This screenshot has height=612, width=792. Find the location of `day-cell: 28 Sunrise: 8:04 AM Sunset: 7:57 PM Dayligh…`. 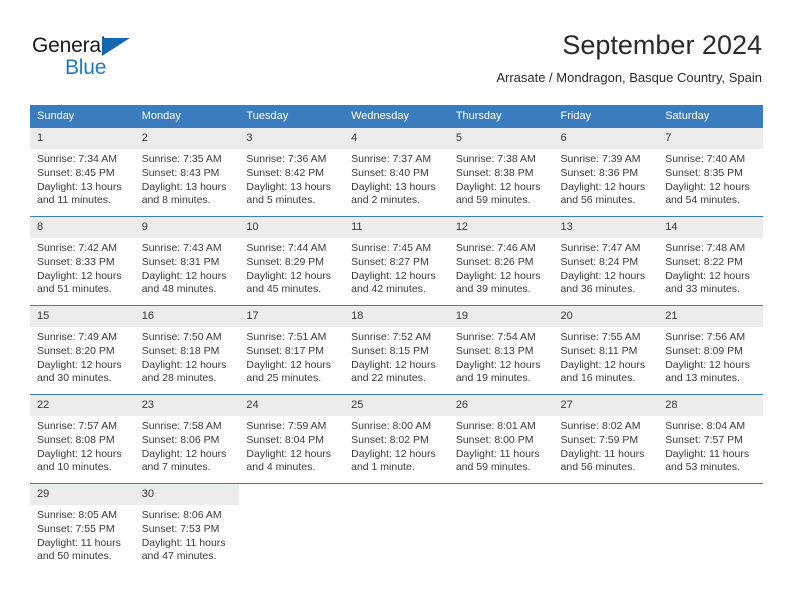

day-cell: 28 Sunrise: 8:04 AM Sunset: 7:57 PM Dayligh… is located at coordinates (710, 439).